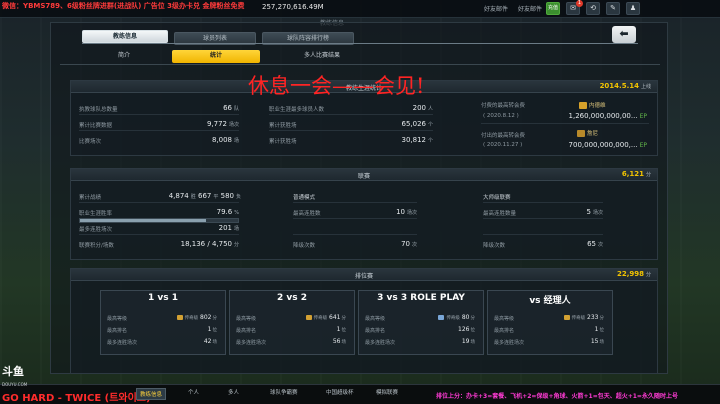 The image size is (720, 404). I want to click on now-playing-text: GO HARD - TWICE (트와이스), so click(76, 398).